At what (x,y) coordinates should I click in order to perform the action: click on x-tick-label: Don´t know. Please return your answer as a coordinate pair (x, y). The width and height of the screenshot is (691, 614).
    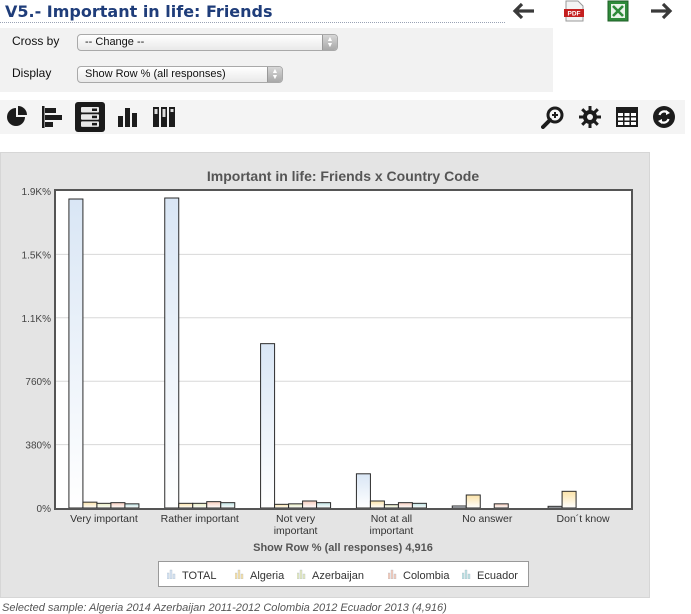
    Looking at the image, I should click on (584, 519).